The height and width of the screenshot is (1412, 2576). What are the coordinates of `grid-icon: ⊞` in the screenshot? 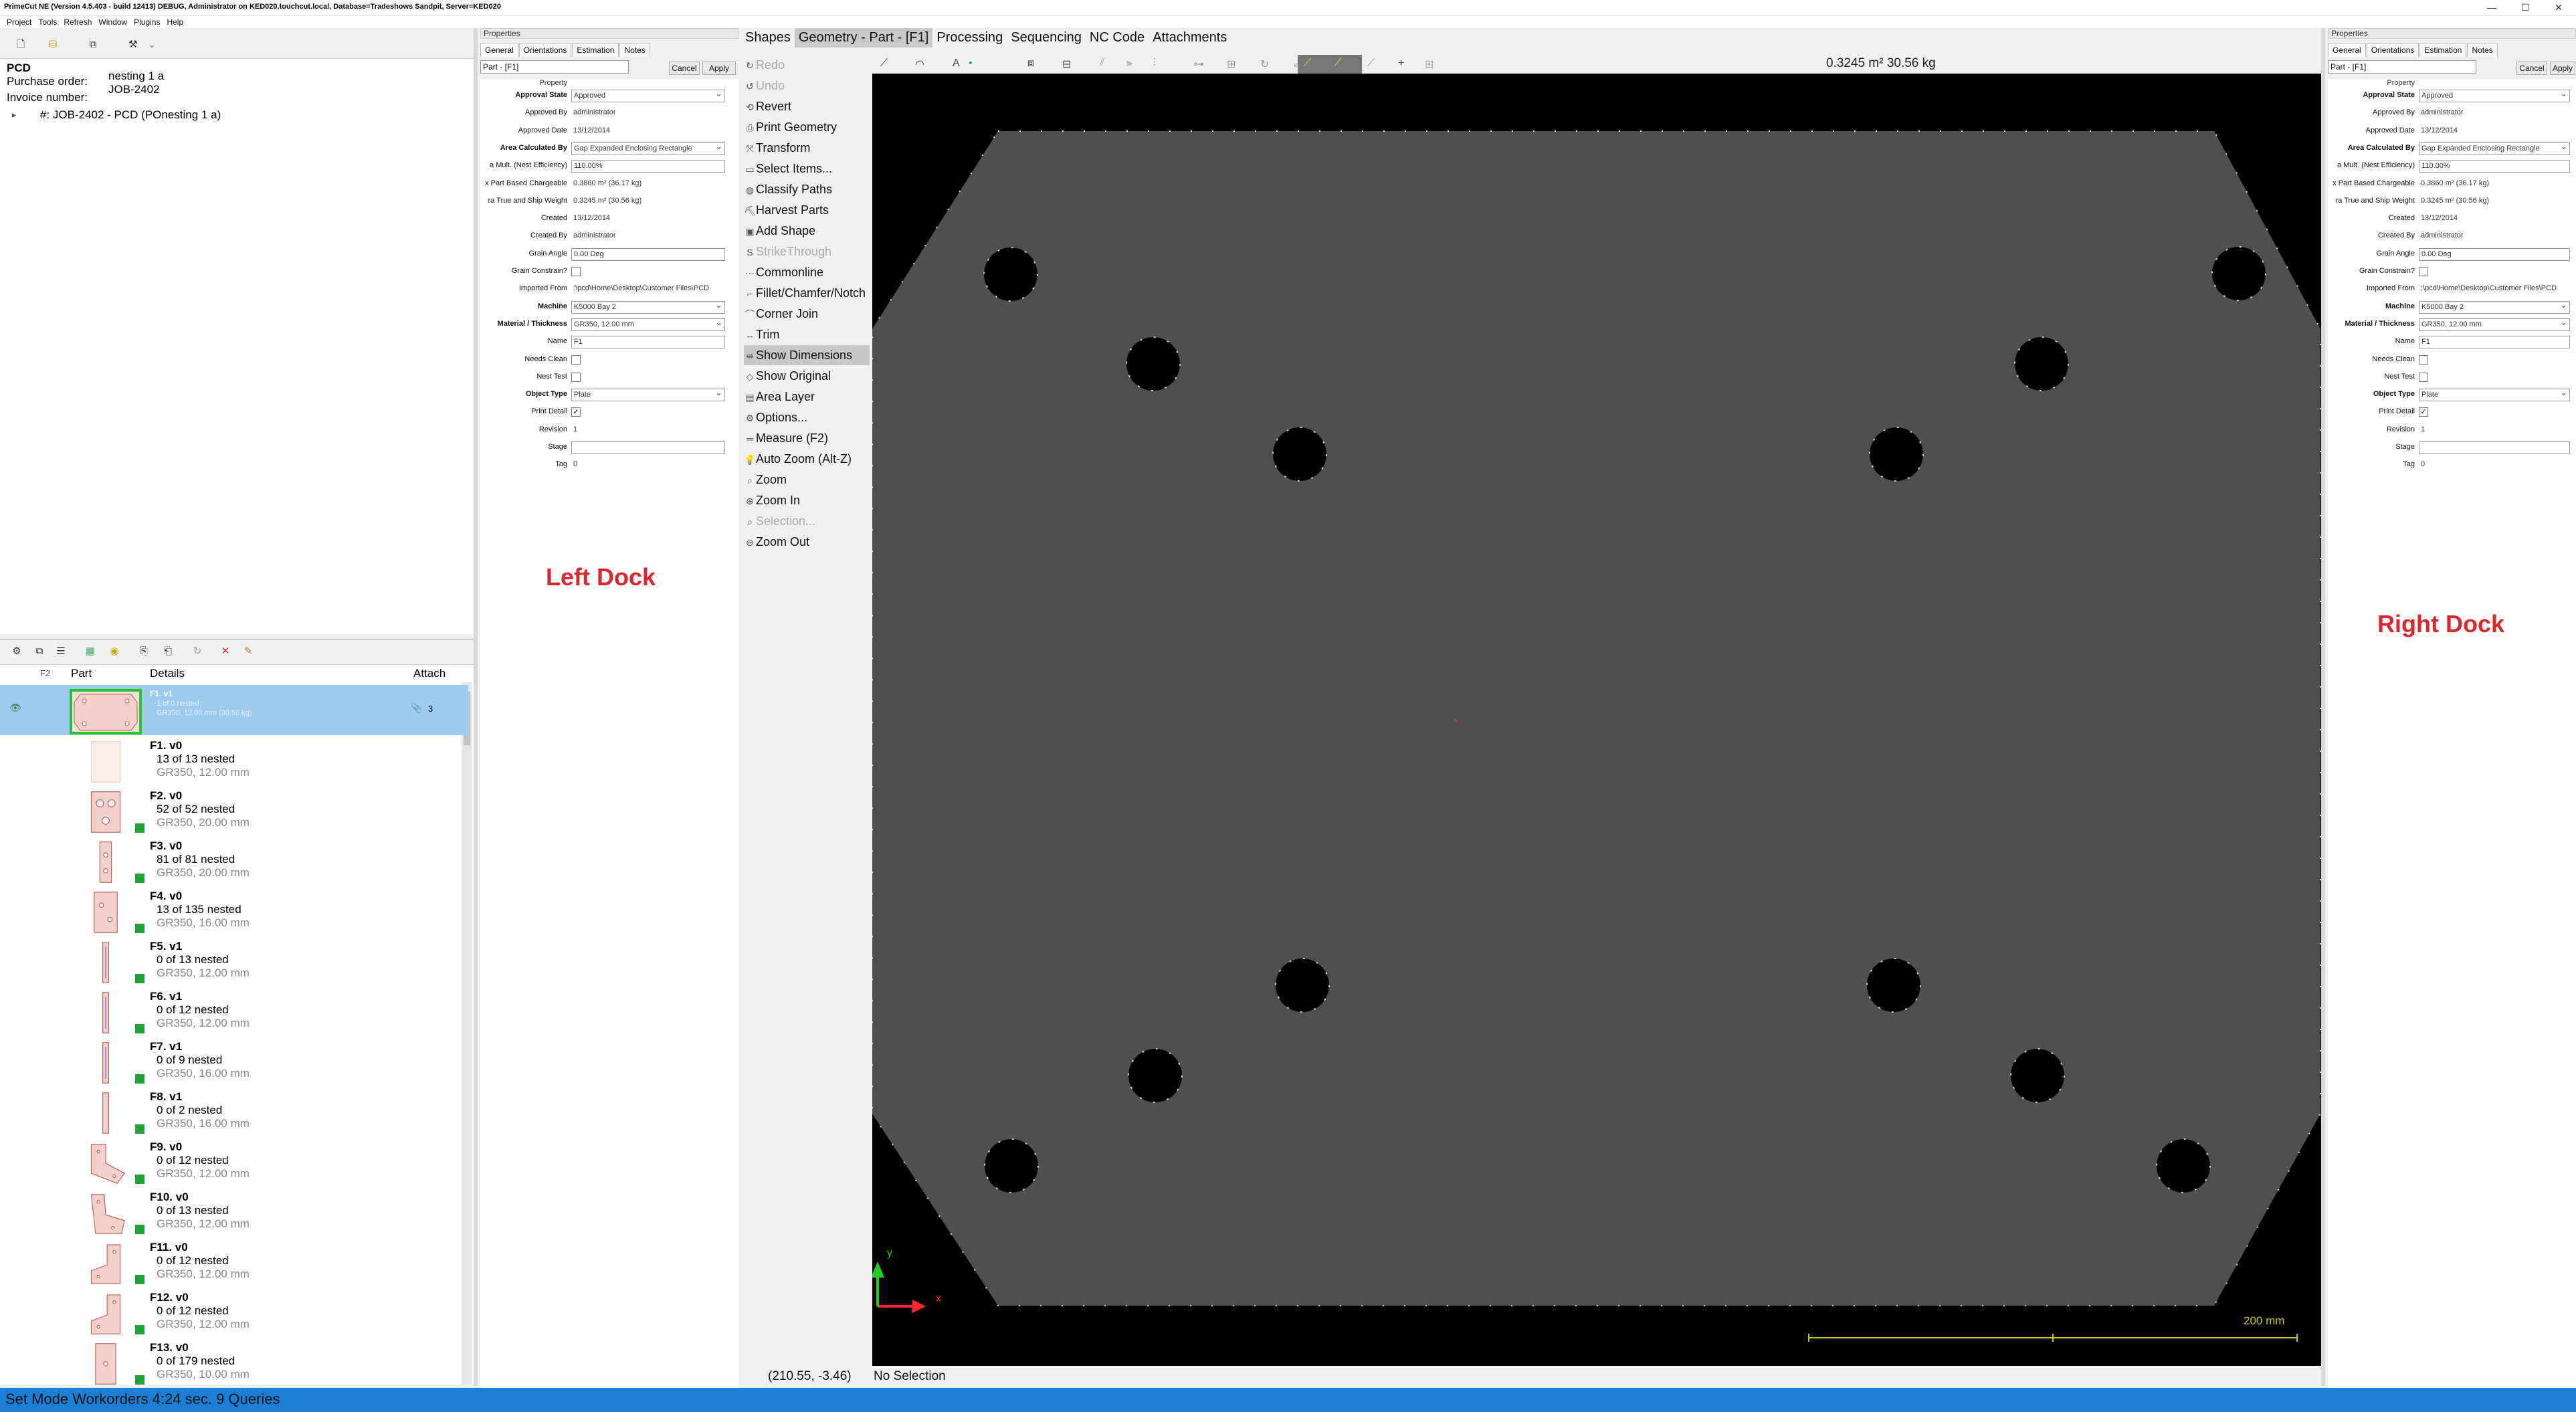 It's located at (1429, 64).